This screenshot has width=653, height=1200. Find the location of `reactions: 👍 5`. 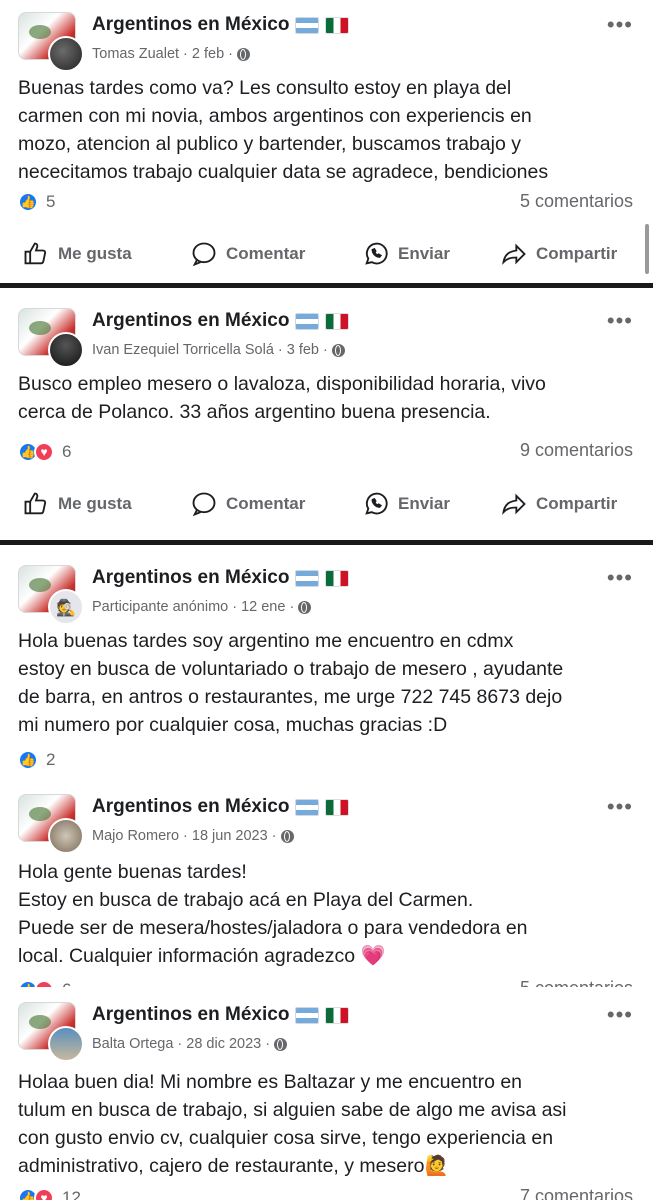

reactions: 👍 5 is located at coordinates (36, 202).